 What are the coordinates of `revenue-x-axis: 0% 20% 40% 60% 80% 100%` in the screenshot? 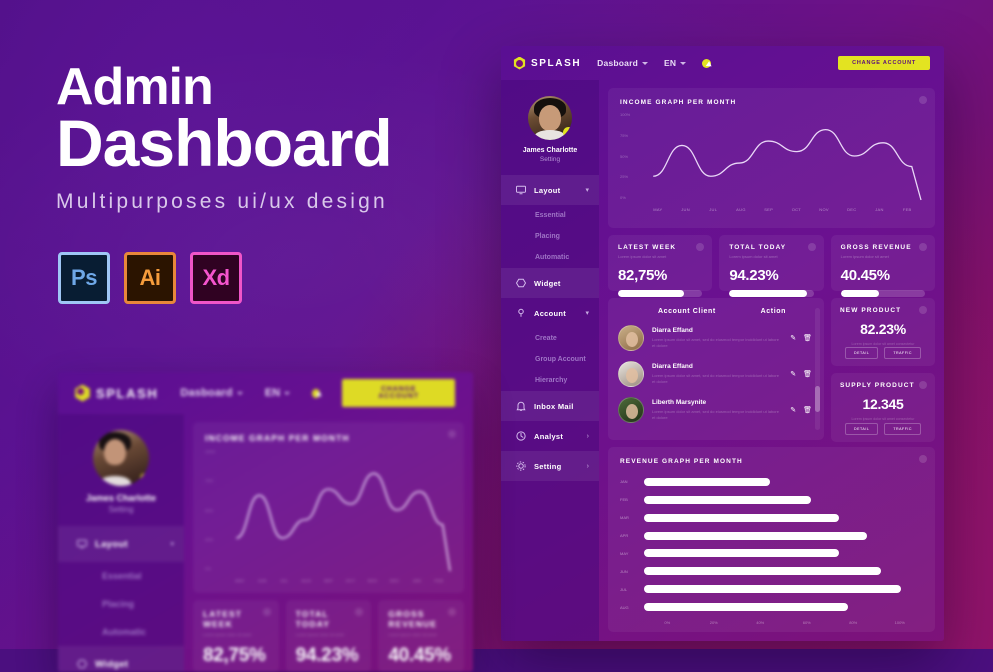 It's located at (771, 622).